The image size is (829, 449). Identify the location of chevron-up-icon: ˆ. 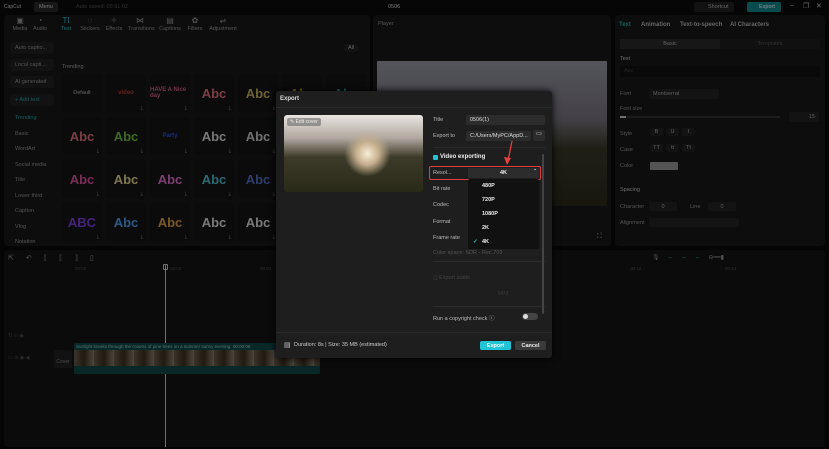
(535, 172).